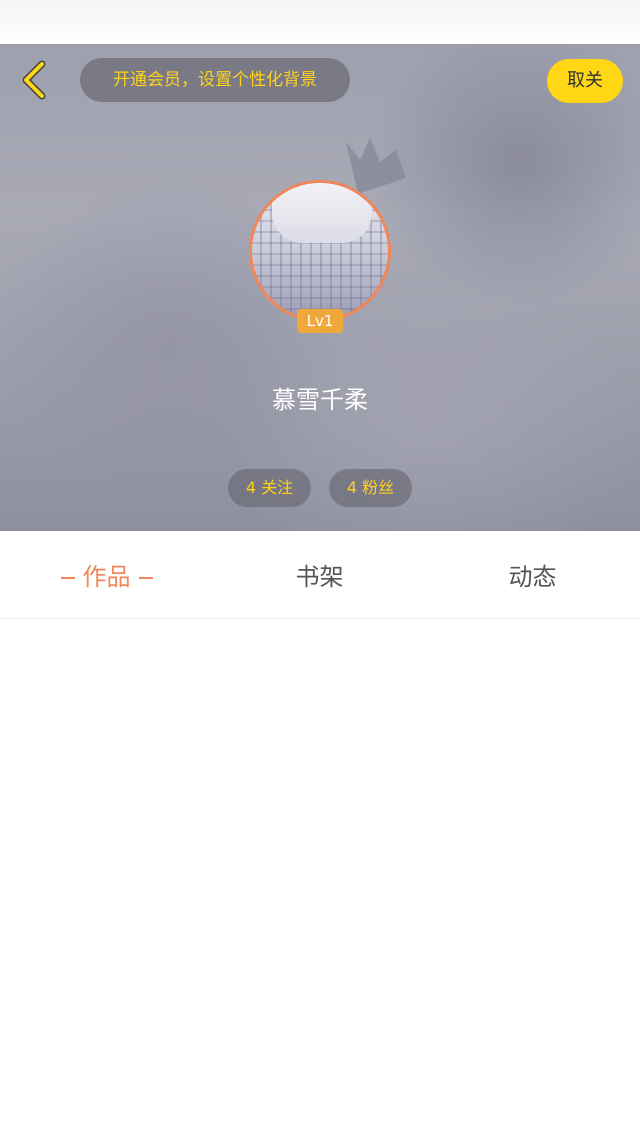 Image resolution: width=640 pixels, height=1138 pixels. Describe the element at coordinates (320, 400) in the screenshot. I see `username: 慕雪千柔` at that location.